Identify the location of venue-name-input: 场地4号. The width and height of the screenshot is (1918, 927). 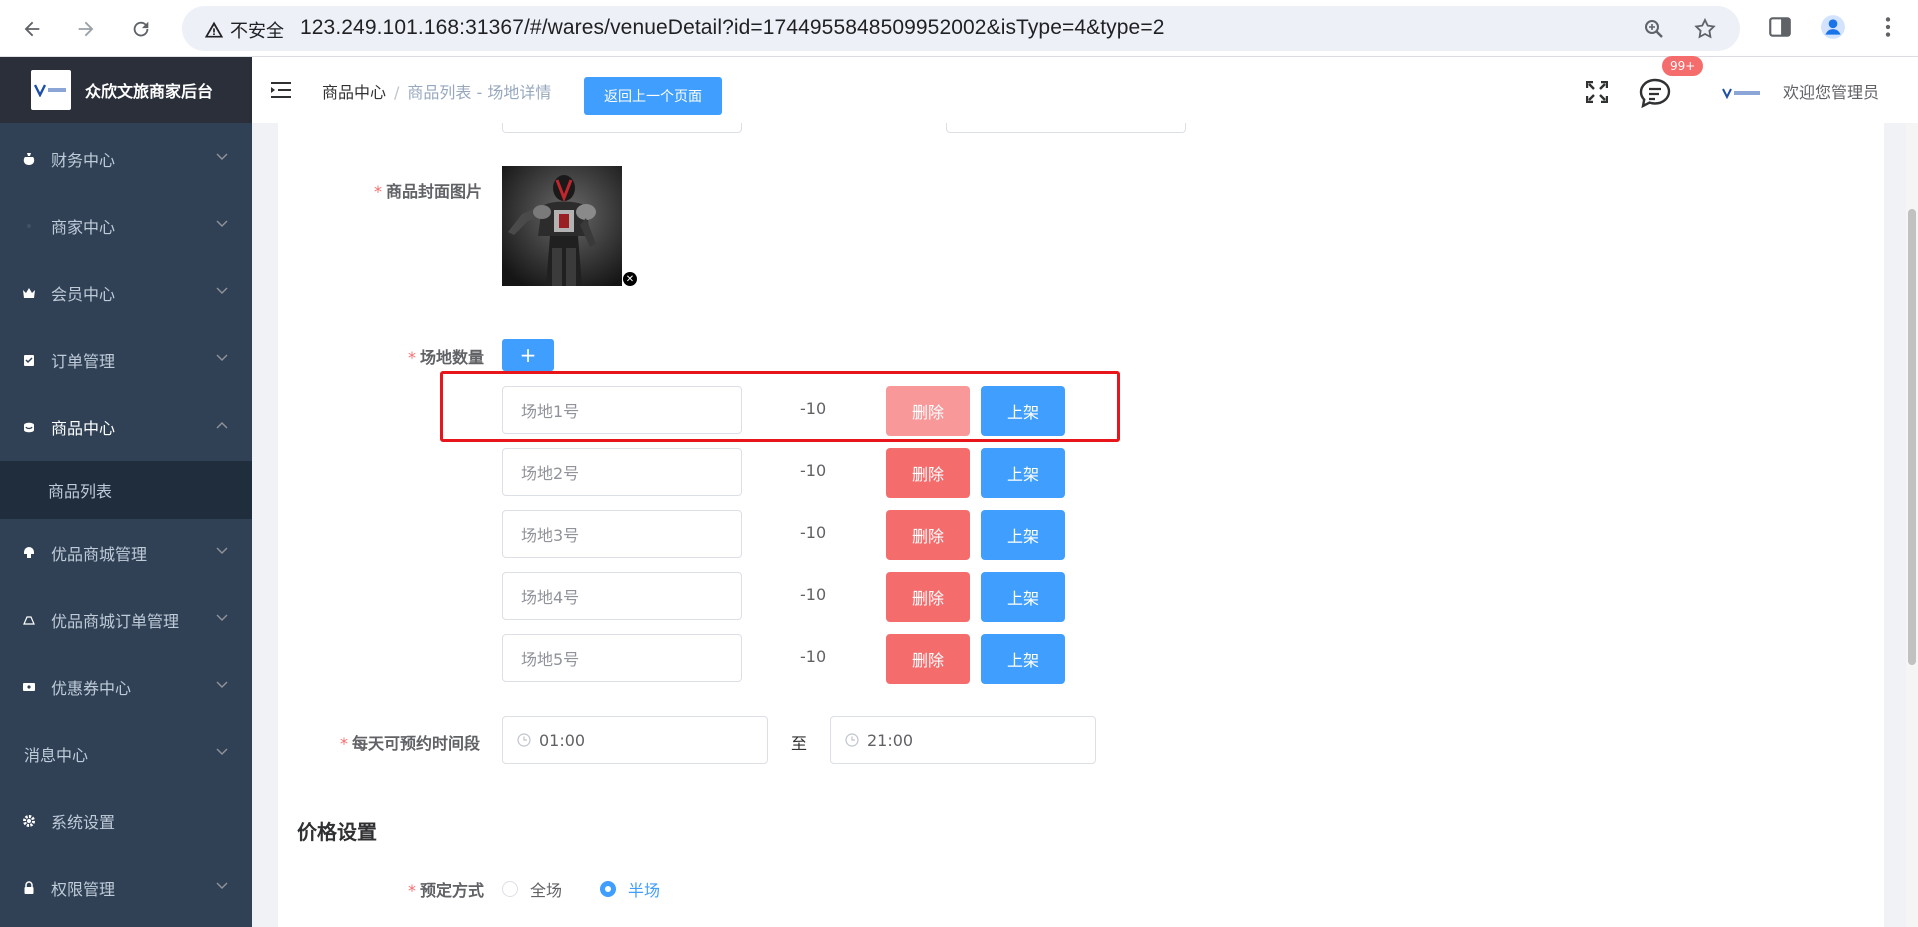
(622, 596).